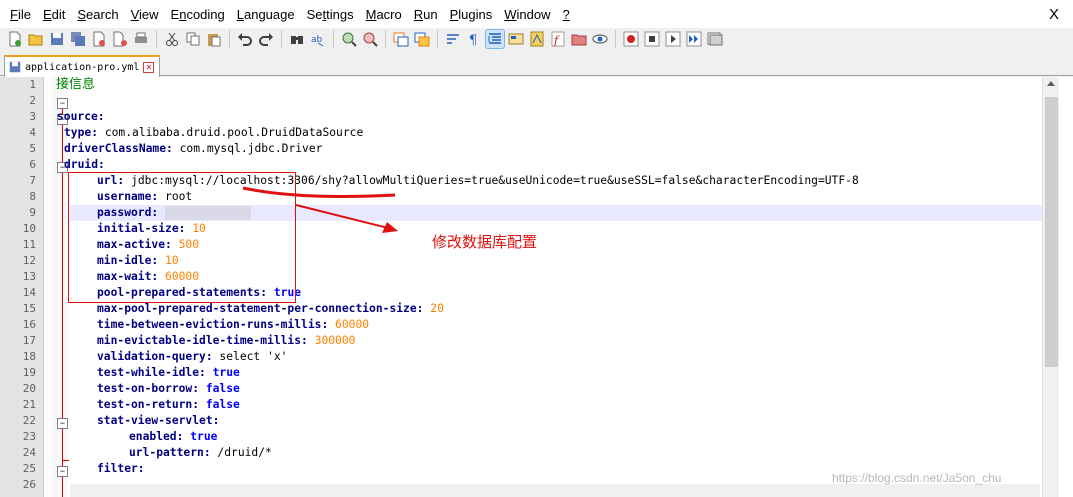 Image resolution: width=1073 pixels, height=497 pixels. What do you see at coordinates (495, 39) in the screenshot?
I see `indent-guide-icon` at bounding box center [495, 39].